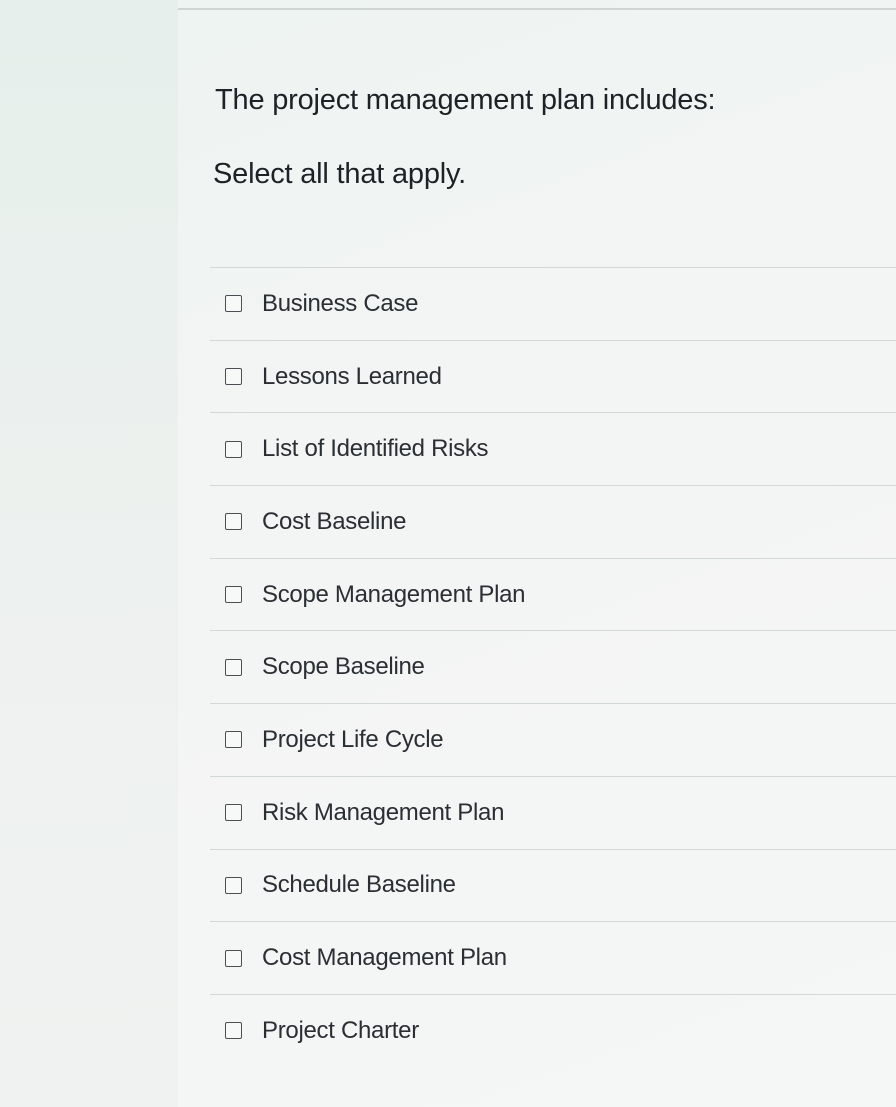 This screenshot has height=1107, width=896. Describe the element at coordinates (353, 739) in the screenshot. I see `option-label: Project Life Cycle` at that location.